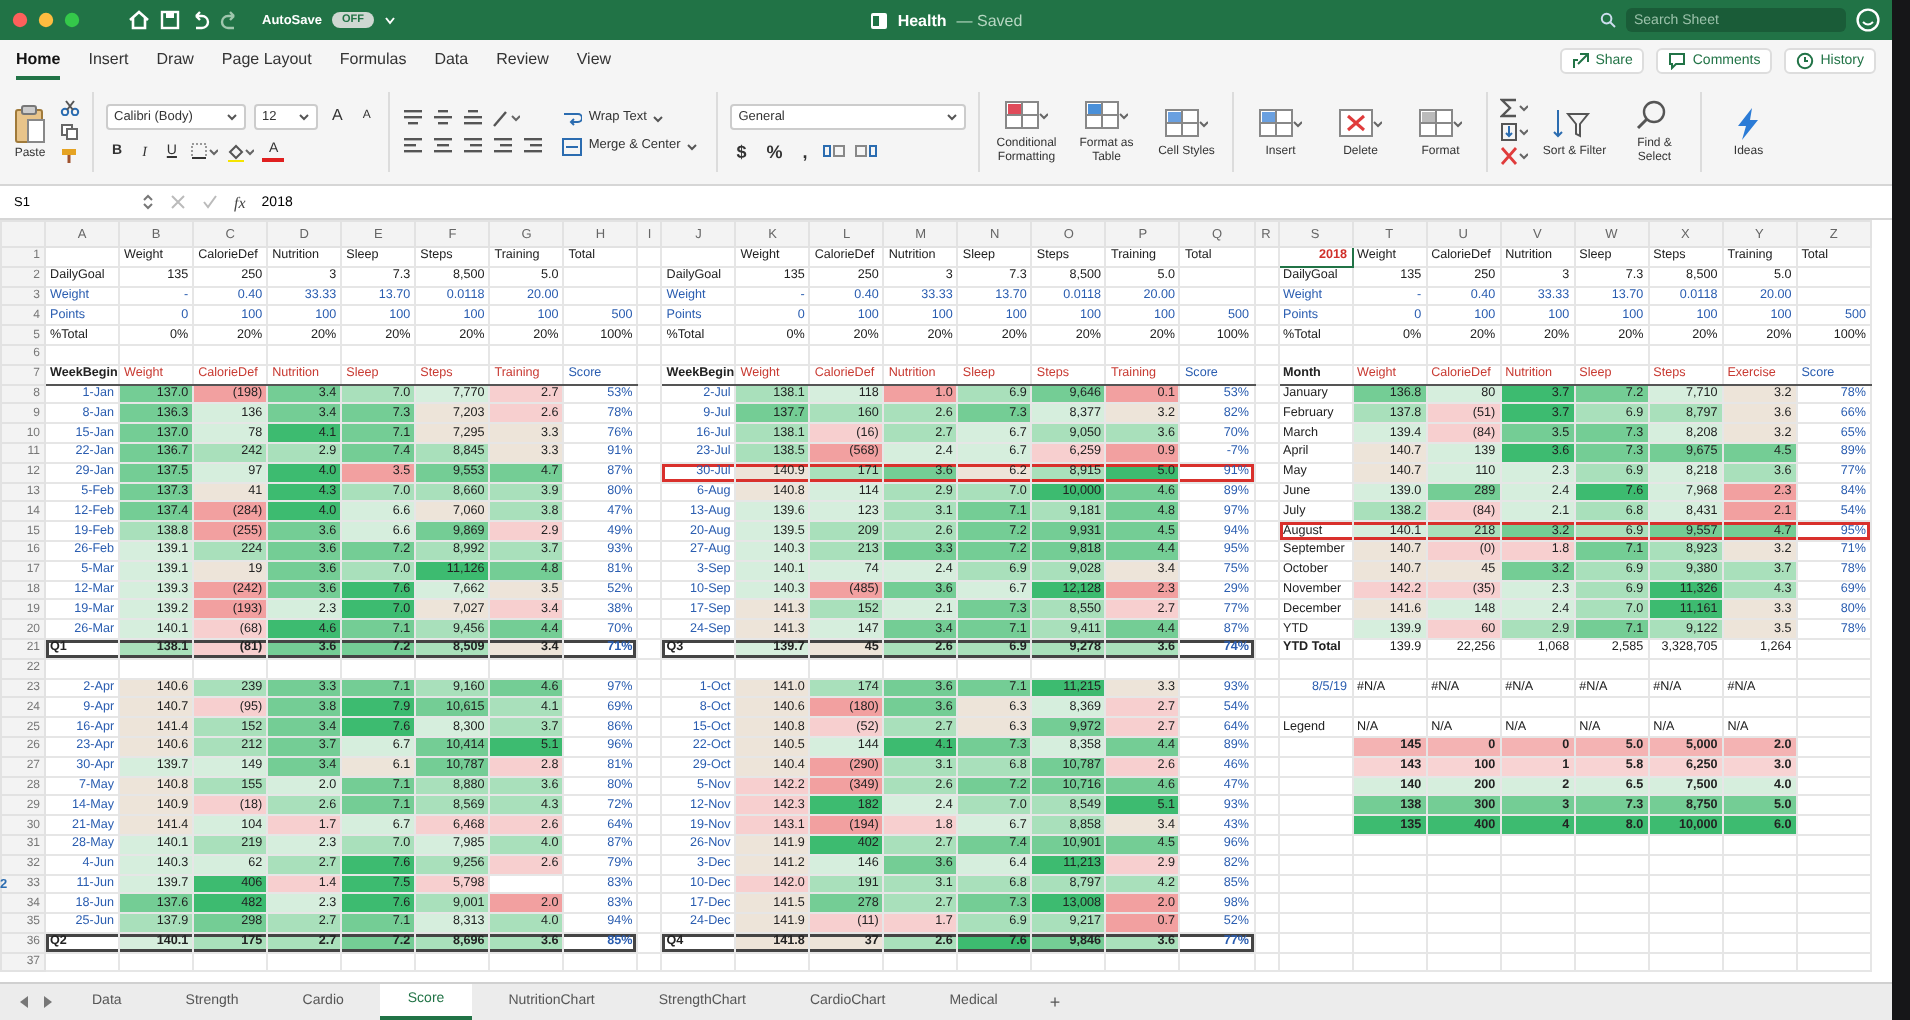 Image resolution: width=1910 pixels, height=1020 pixels. Describe the element at coordinates (833, 151) in the screenshot. I see `increase-decimal-icon` at that location.